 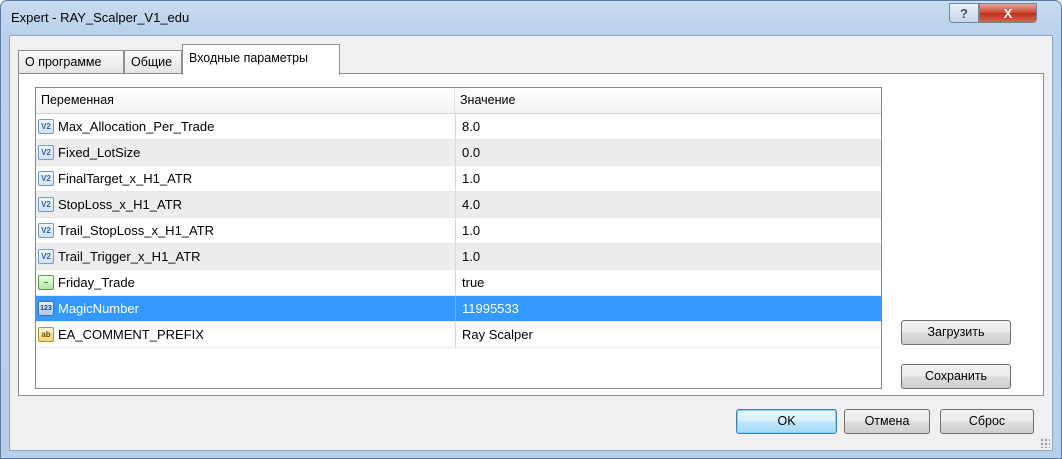 I want to click on close-icon: X, so click(x=1008, y=13).